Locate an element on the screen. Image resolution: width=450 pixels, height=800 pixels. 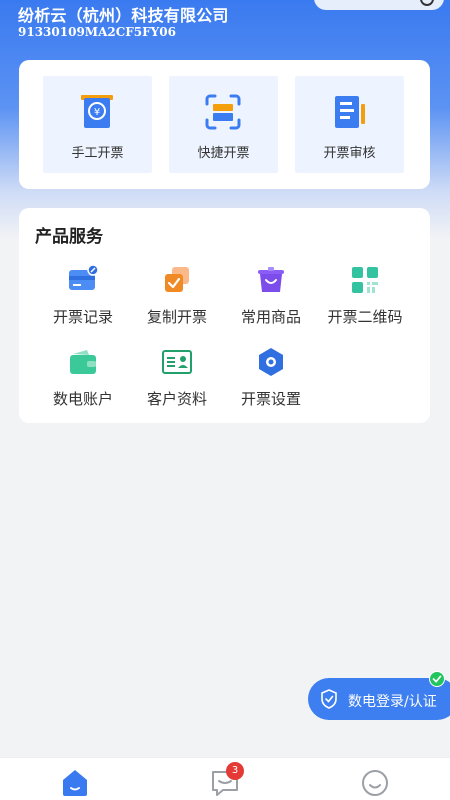
quick-action-invoice-review: 开票审核 is located at coordinates (349, 124).